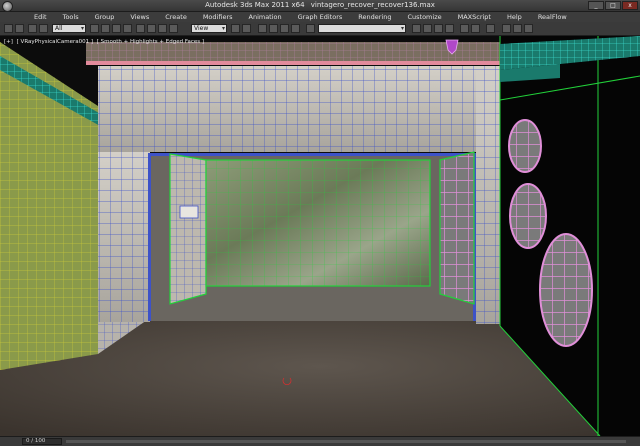 This screenshot has width=640, height=446. I want to click on spinner-snap-icon, so click(295, 28).